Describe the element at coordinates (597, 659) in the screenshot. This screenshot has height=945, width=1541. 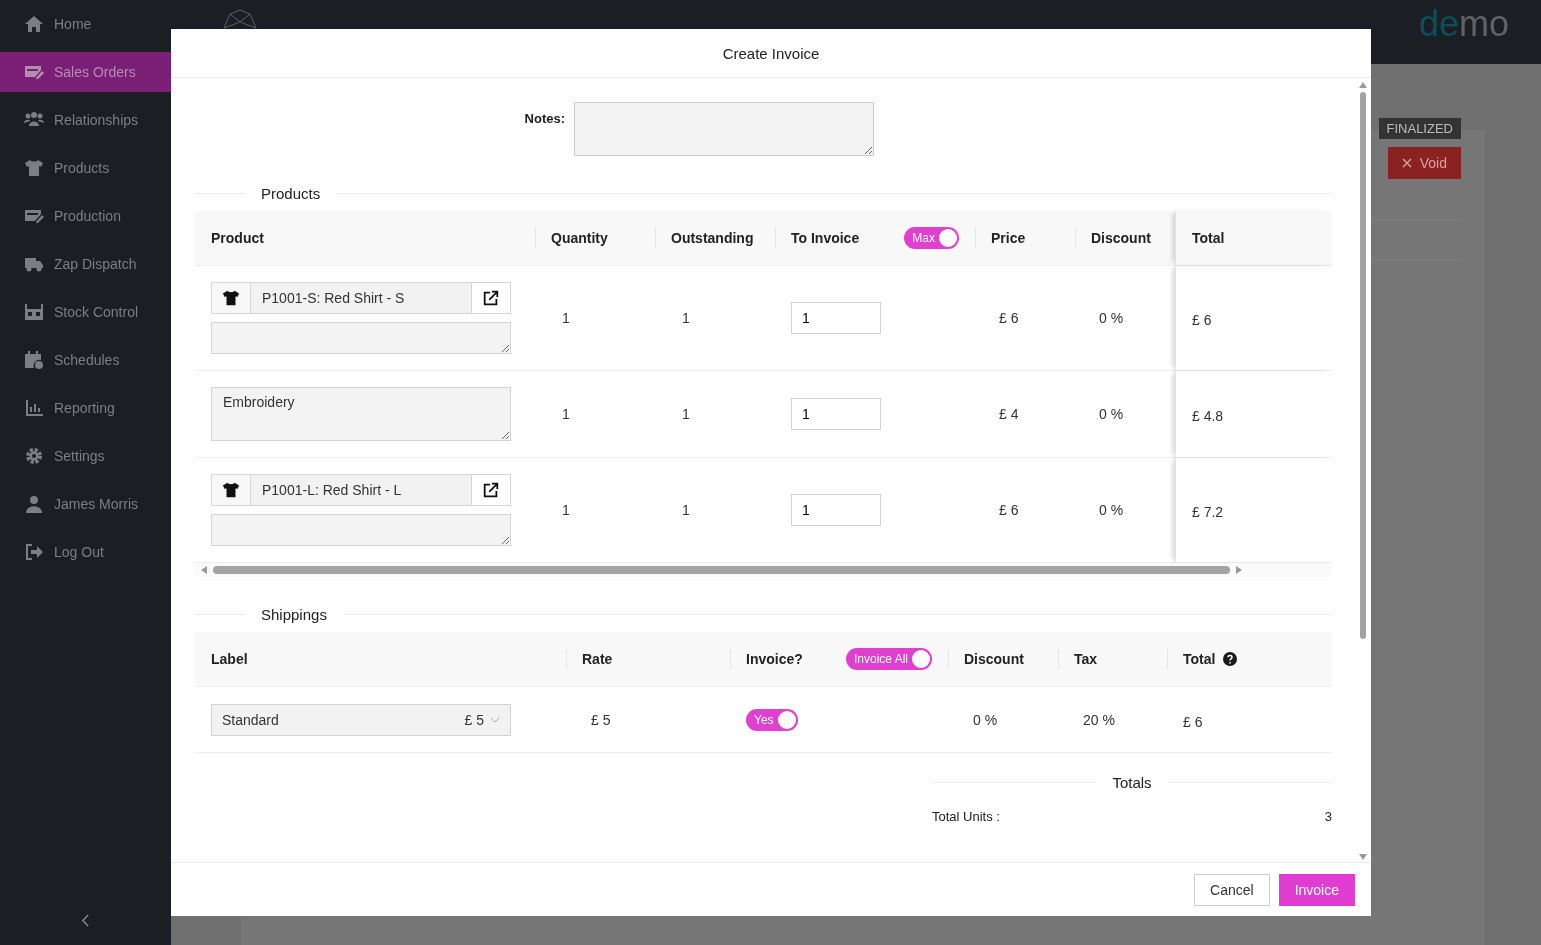
I see `column-header: Rate` at that location.